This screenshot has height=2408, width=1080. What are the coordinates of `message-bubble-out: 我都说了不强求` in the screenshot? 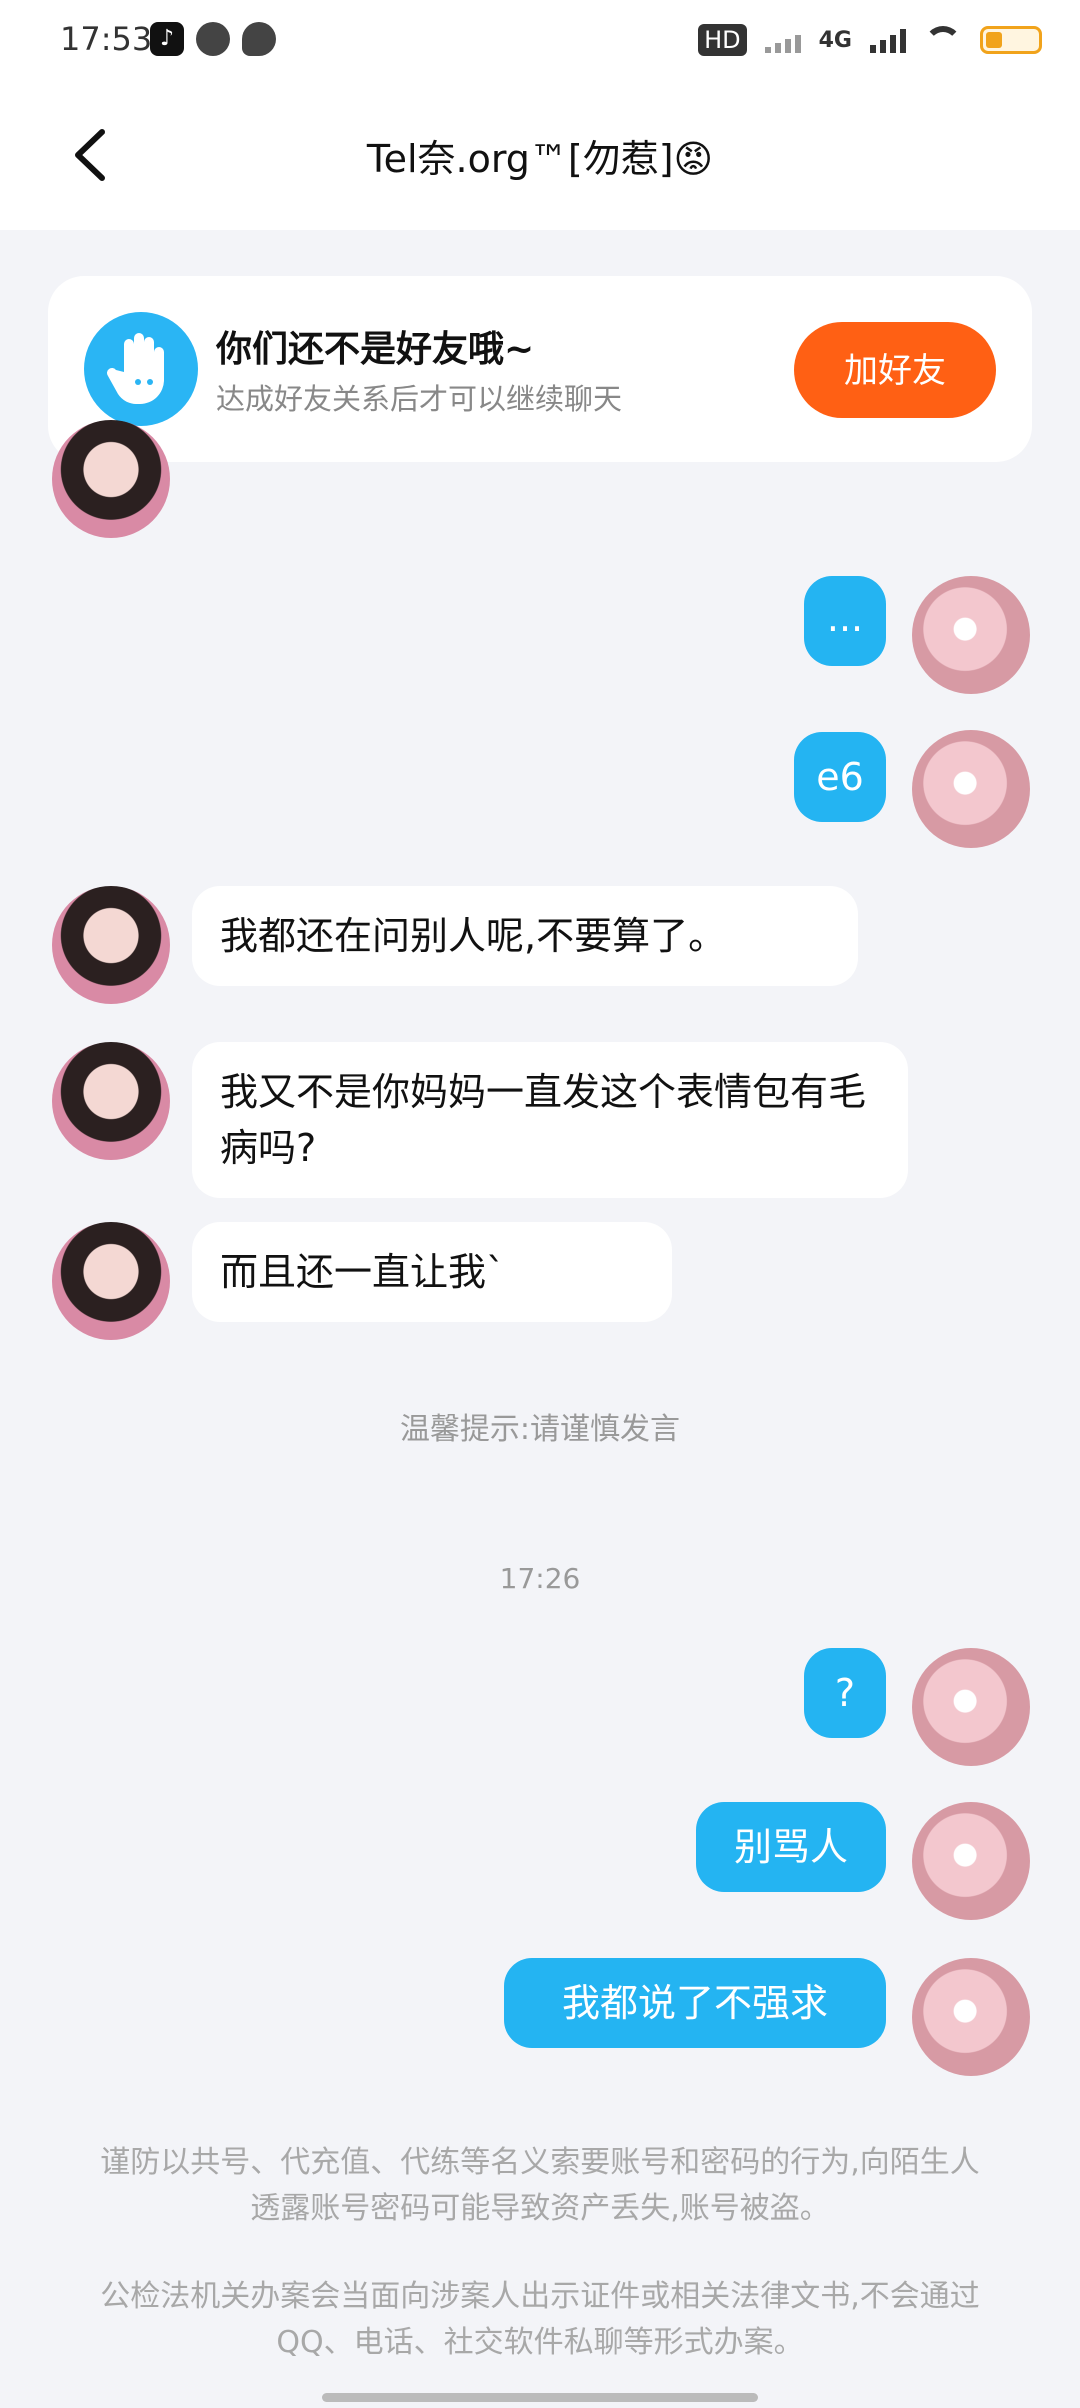 It's located at (695, 2003).